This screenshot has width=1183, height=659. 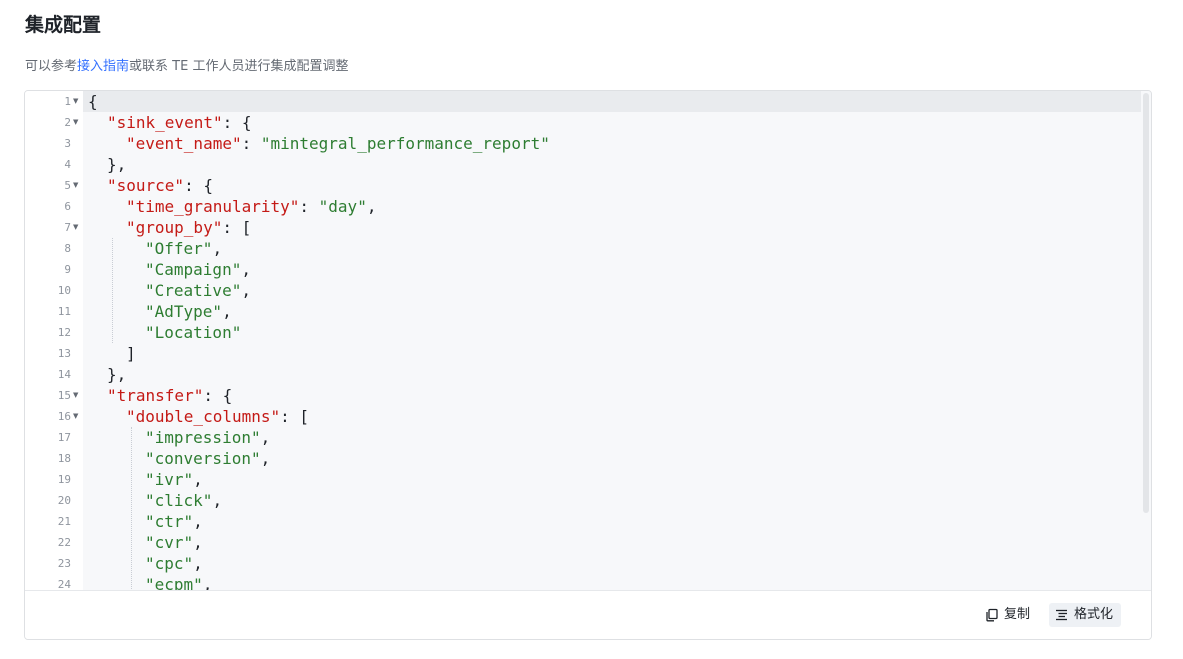 I want to click on code-text: "ivr",, so click(x=174, y=479).